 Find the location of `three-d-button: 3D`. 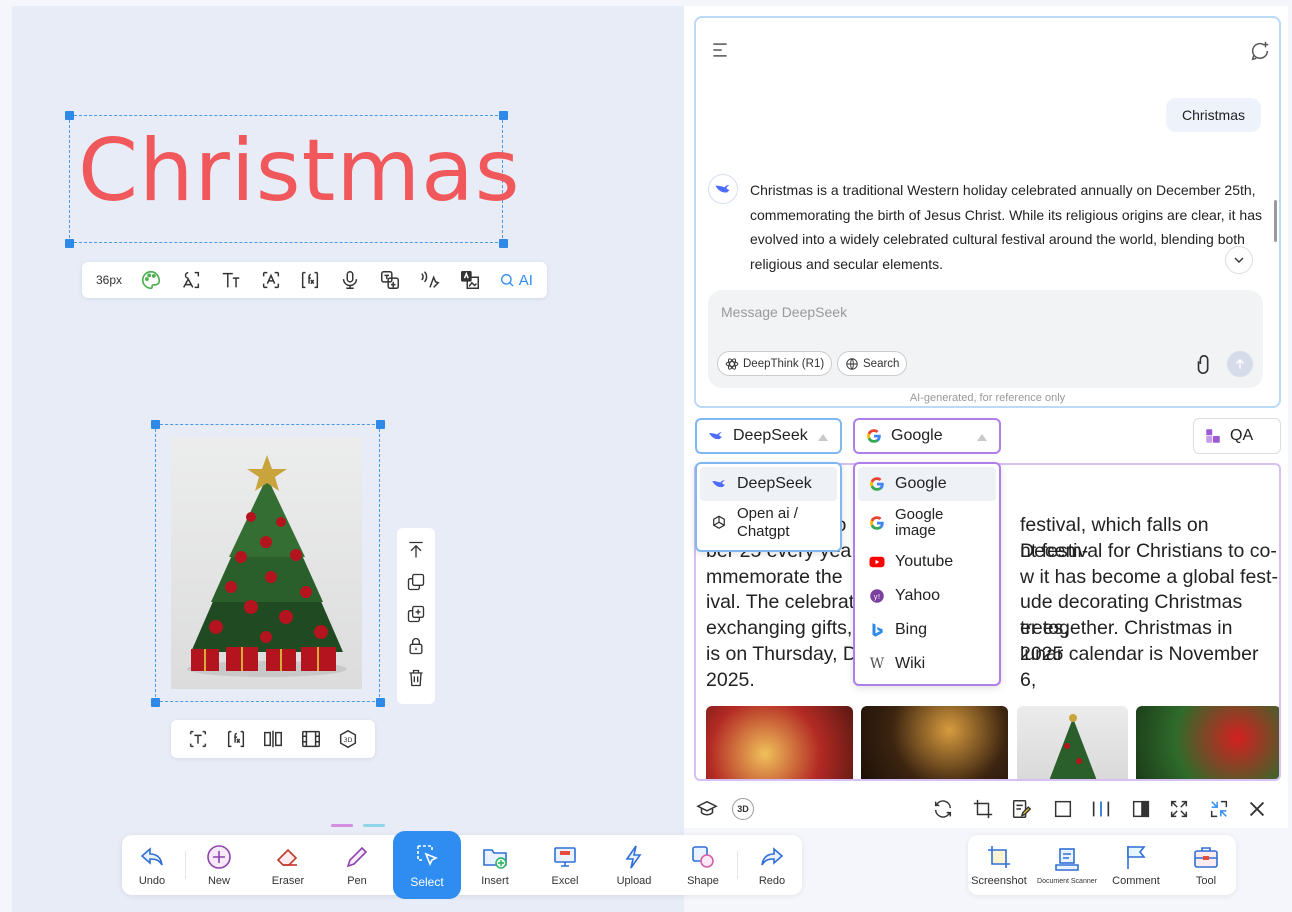

three-d-button: 3D is located at coordinates (743, 809).